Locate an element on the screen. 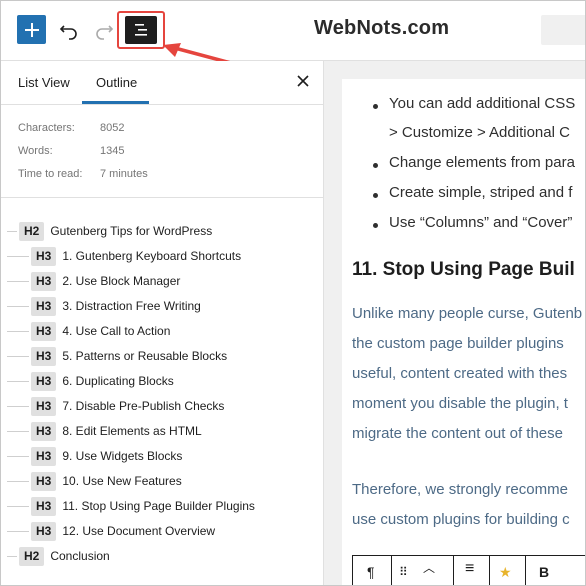 The height and width of the screenshot is (586, 586). stat-characters: Characters: 8052 is located at coordinates (71, 128).